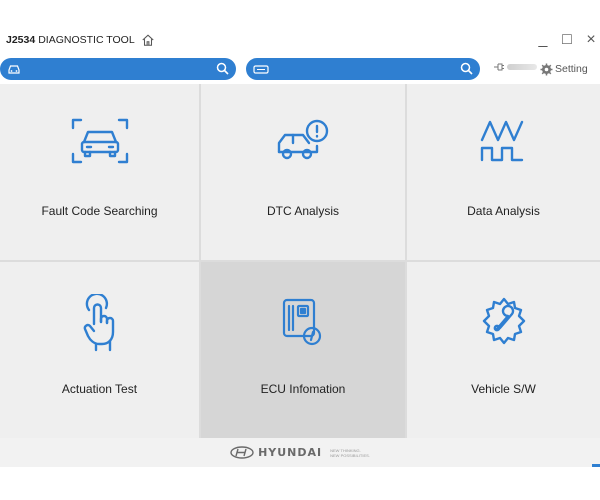 This screenshot has width=600, height=500. What do you see at coordinates (98, 323) in the screenshot?
I see `finger-tap-icon` at bounding box center [98, 323].